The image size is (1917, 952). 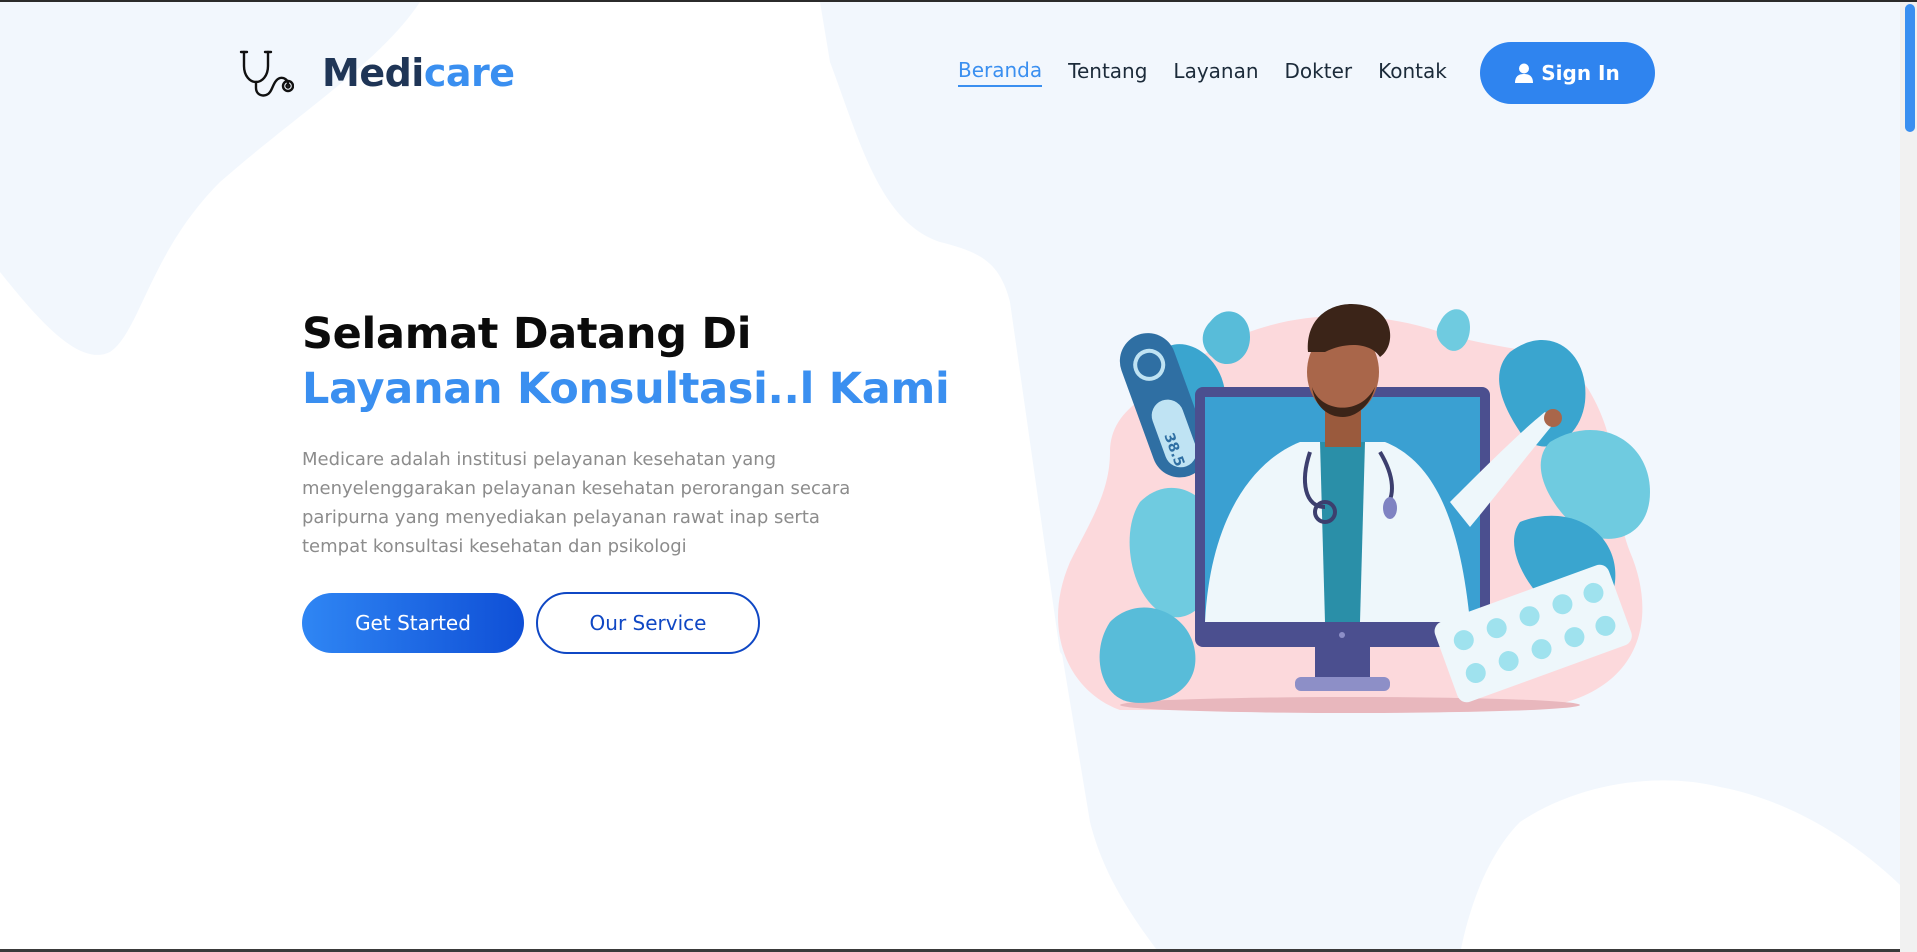 I want to click on nav-item-kontak: Kontak, so click(x=1412, y=72).